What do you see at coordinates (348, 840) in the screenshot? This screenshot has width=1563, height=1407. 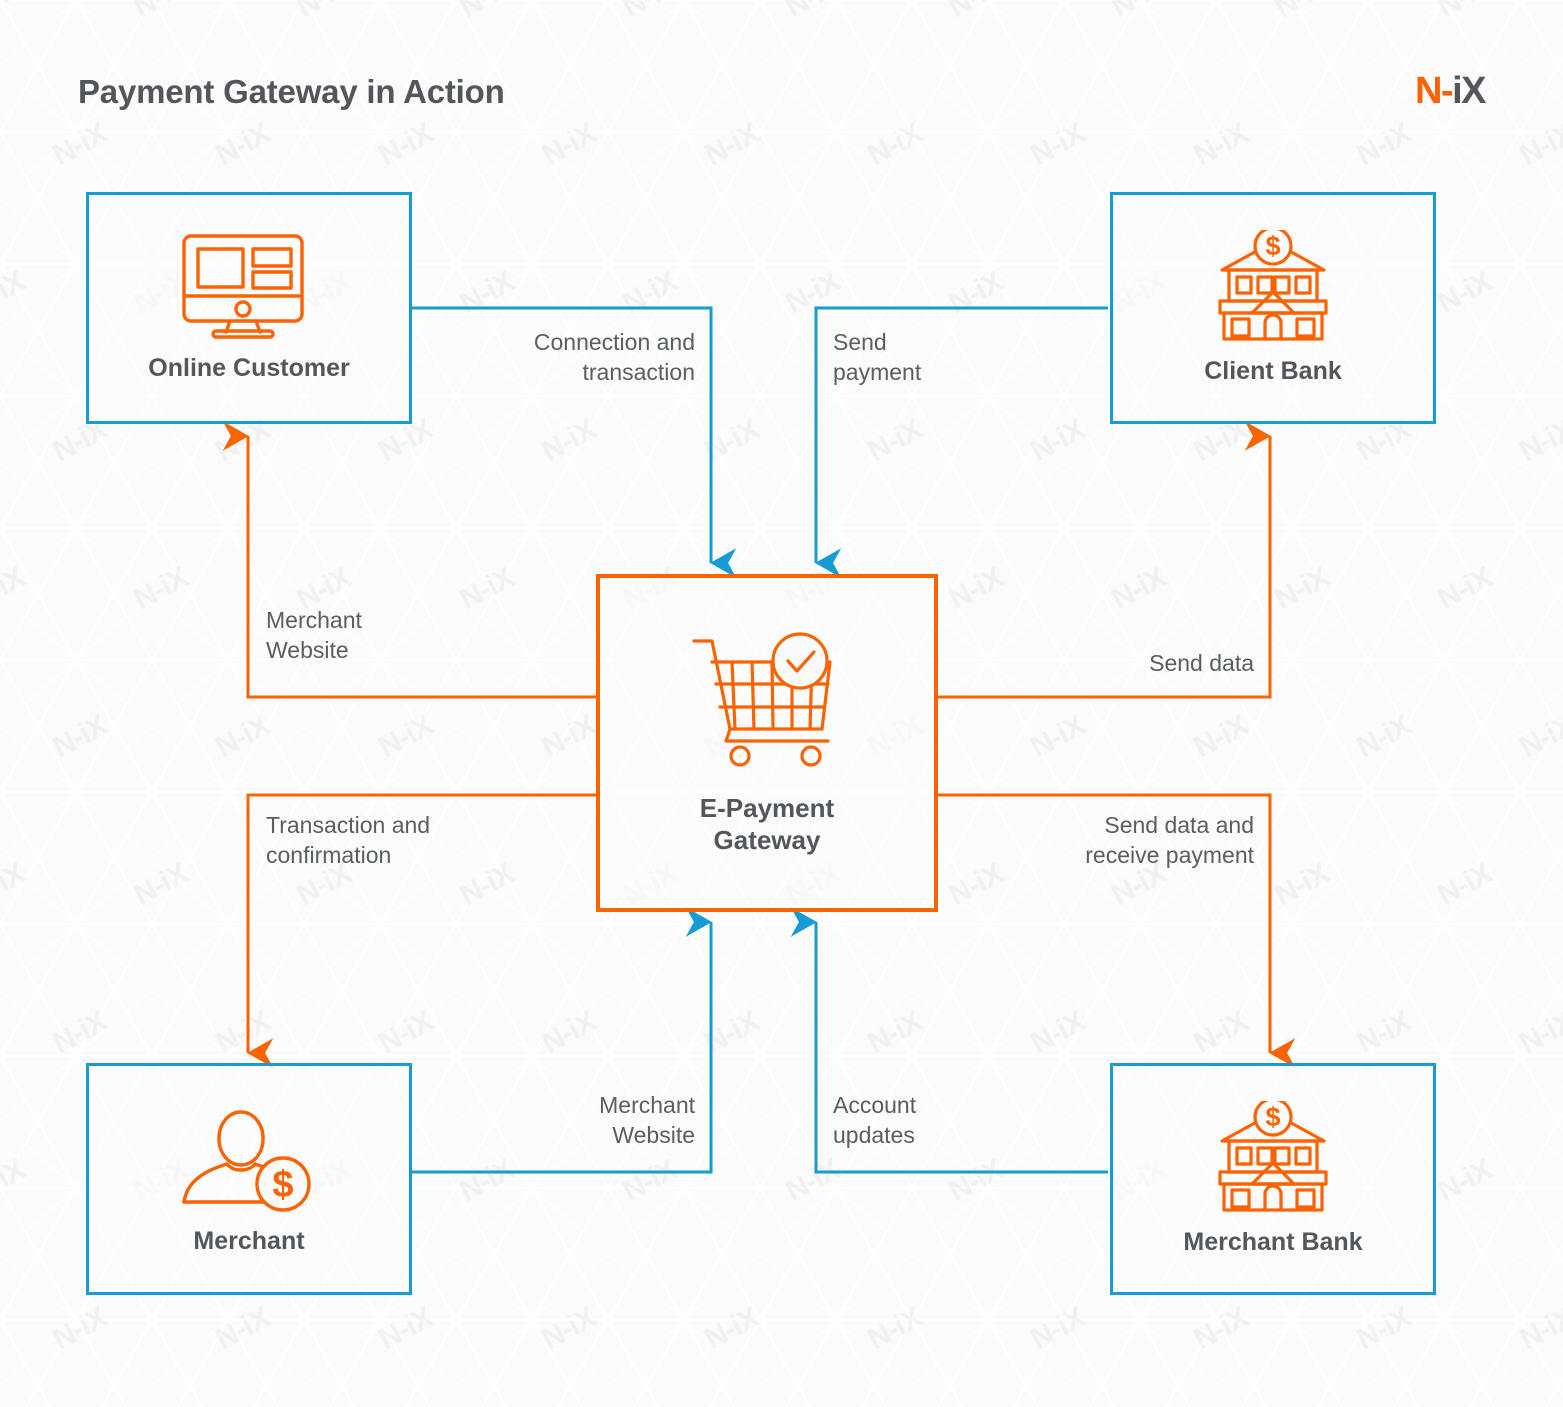 I see `edge-label-gateway-to-merchant: Transaction and confirmation` at bounding box center [348, 840].